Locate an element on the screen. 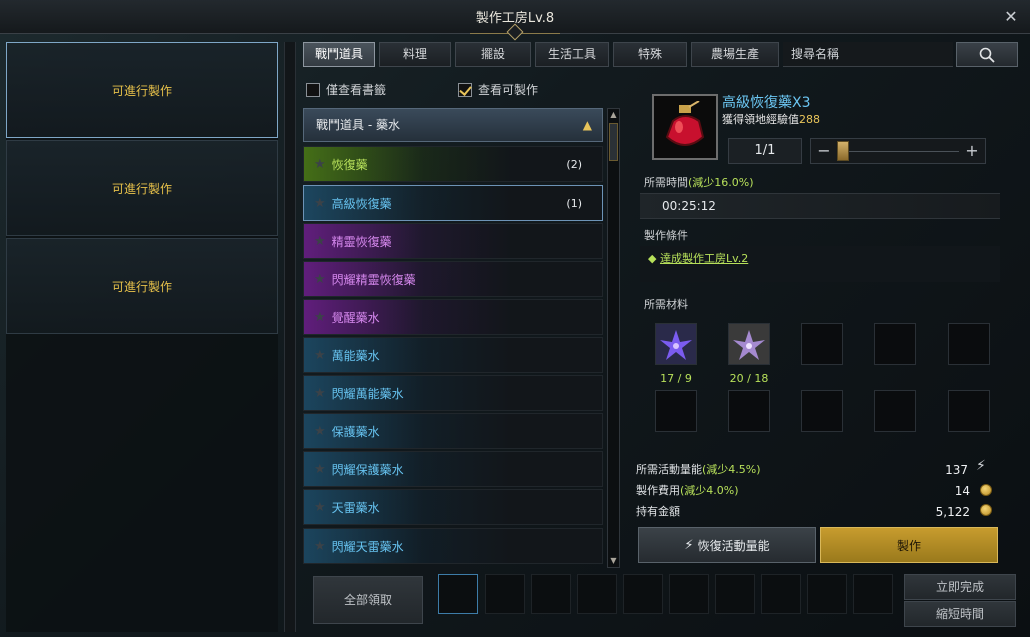  restore-energy-button: ⚡ 恢復活動量能 is located at coordinates (727, 545).